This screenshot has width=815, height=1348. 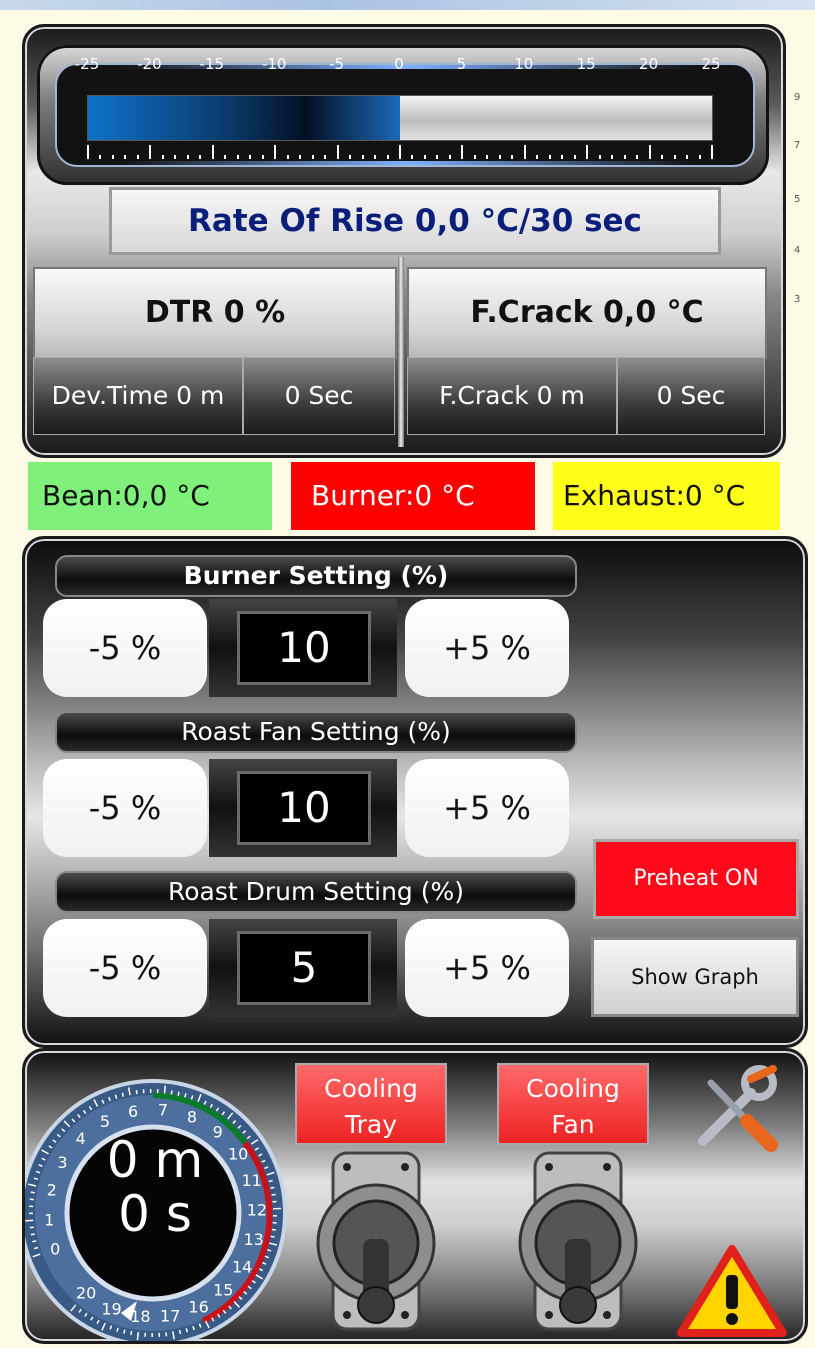 I want to click on dial-number: 17, so click(x=170, y=1316).